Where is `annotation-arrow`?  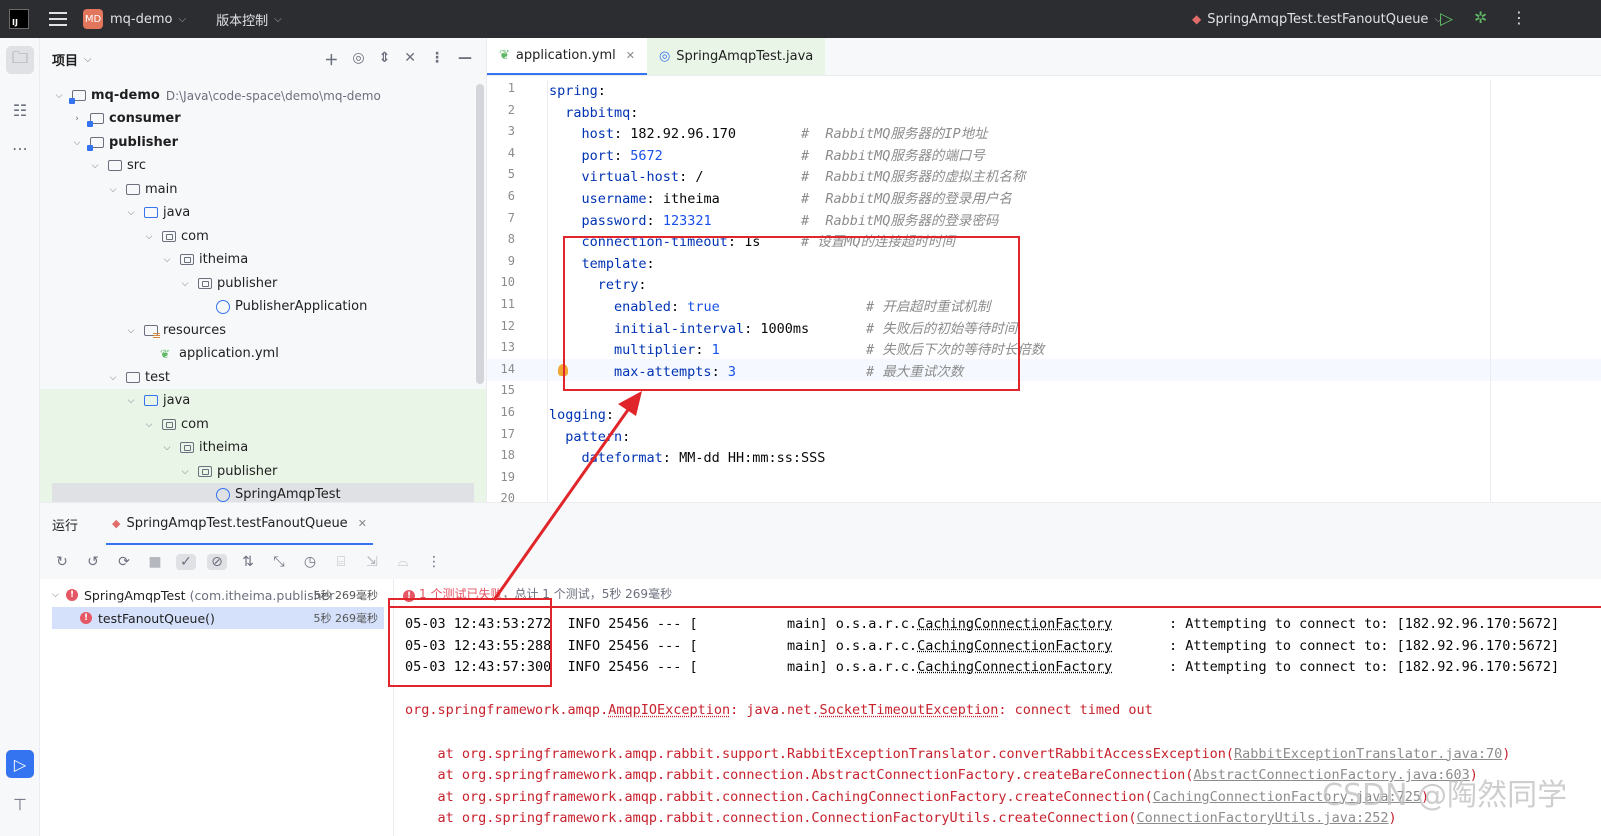
annotation-arrow is located at coordinates (567, 496).